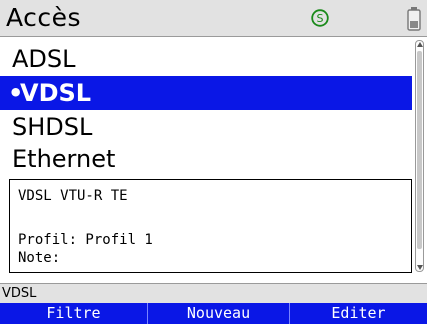  I want to click on list-item-label: Ethernet, so click(64, 159).